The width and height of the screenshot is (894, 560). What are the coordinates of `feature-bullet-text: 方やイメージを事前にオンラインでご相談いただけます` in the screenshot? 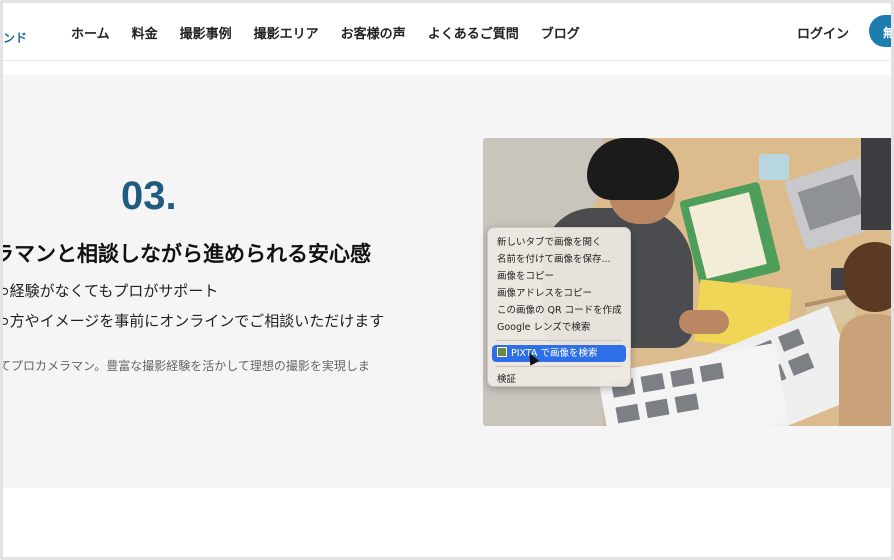 It's located at (197, 321).